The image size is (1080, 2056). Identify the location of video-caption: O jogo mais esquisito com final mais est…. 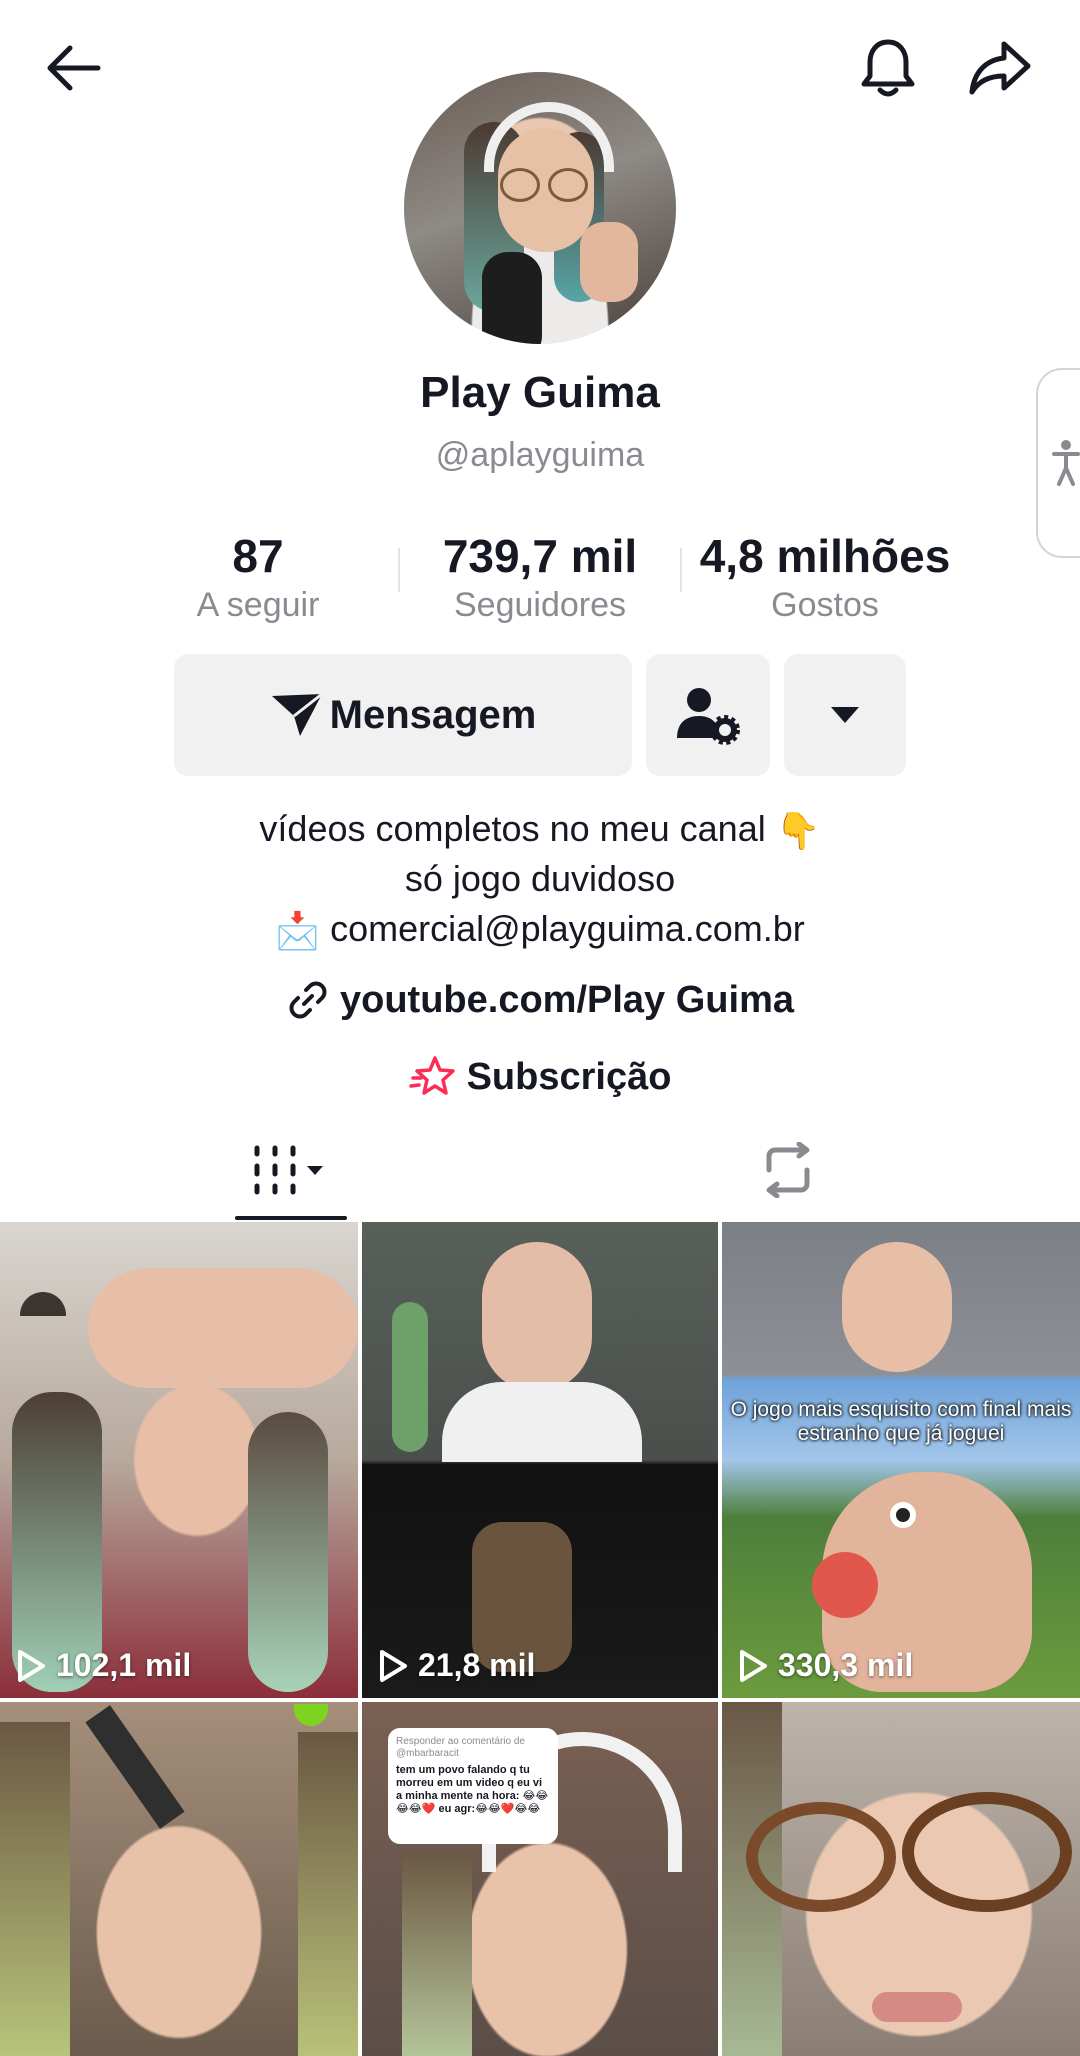
(901, 1421).